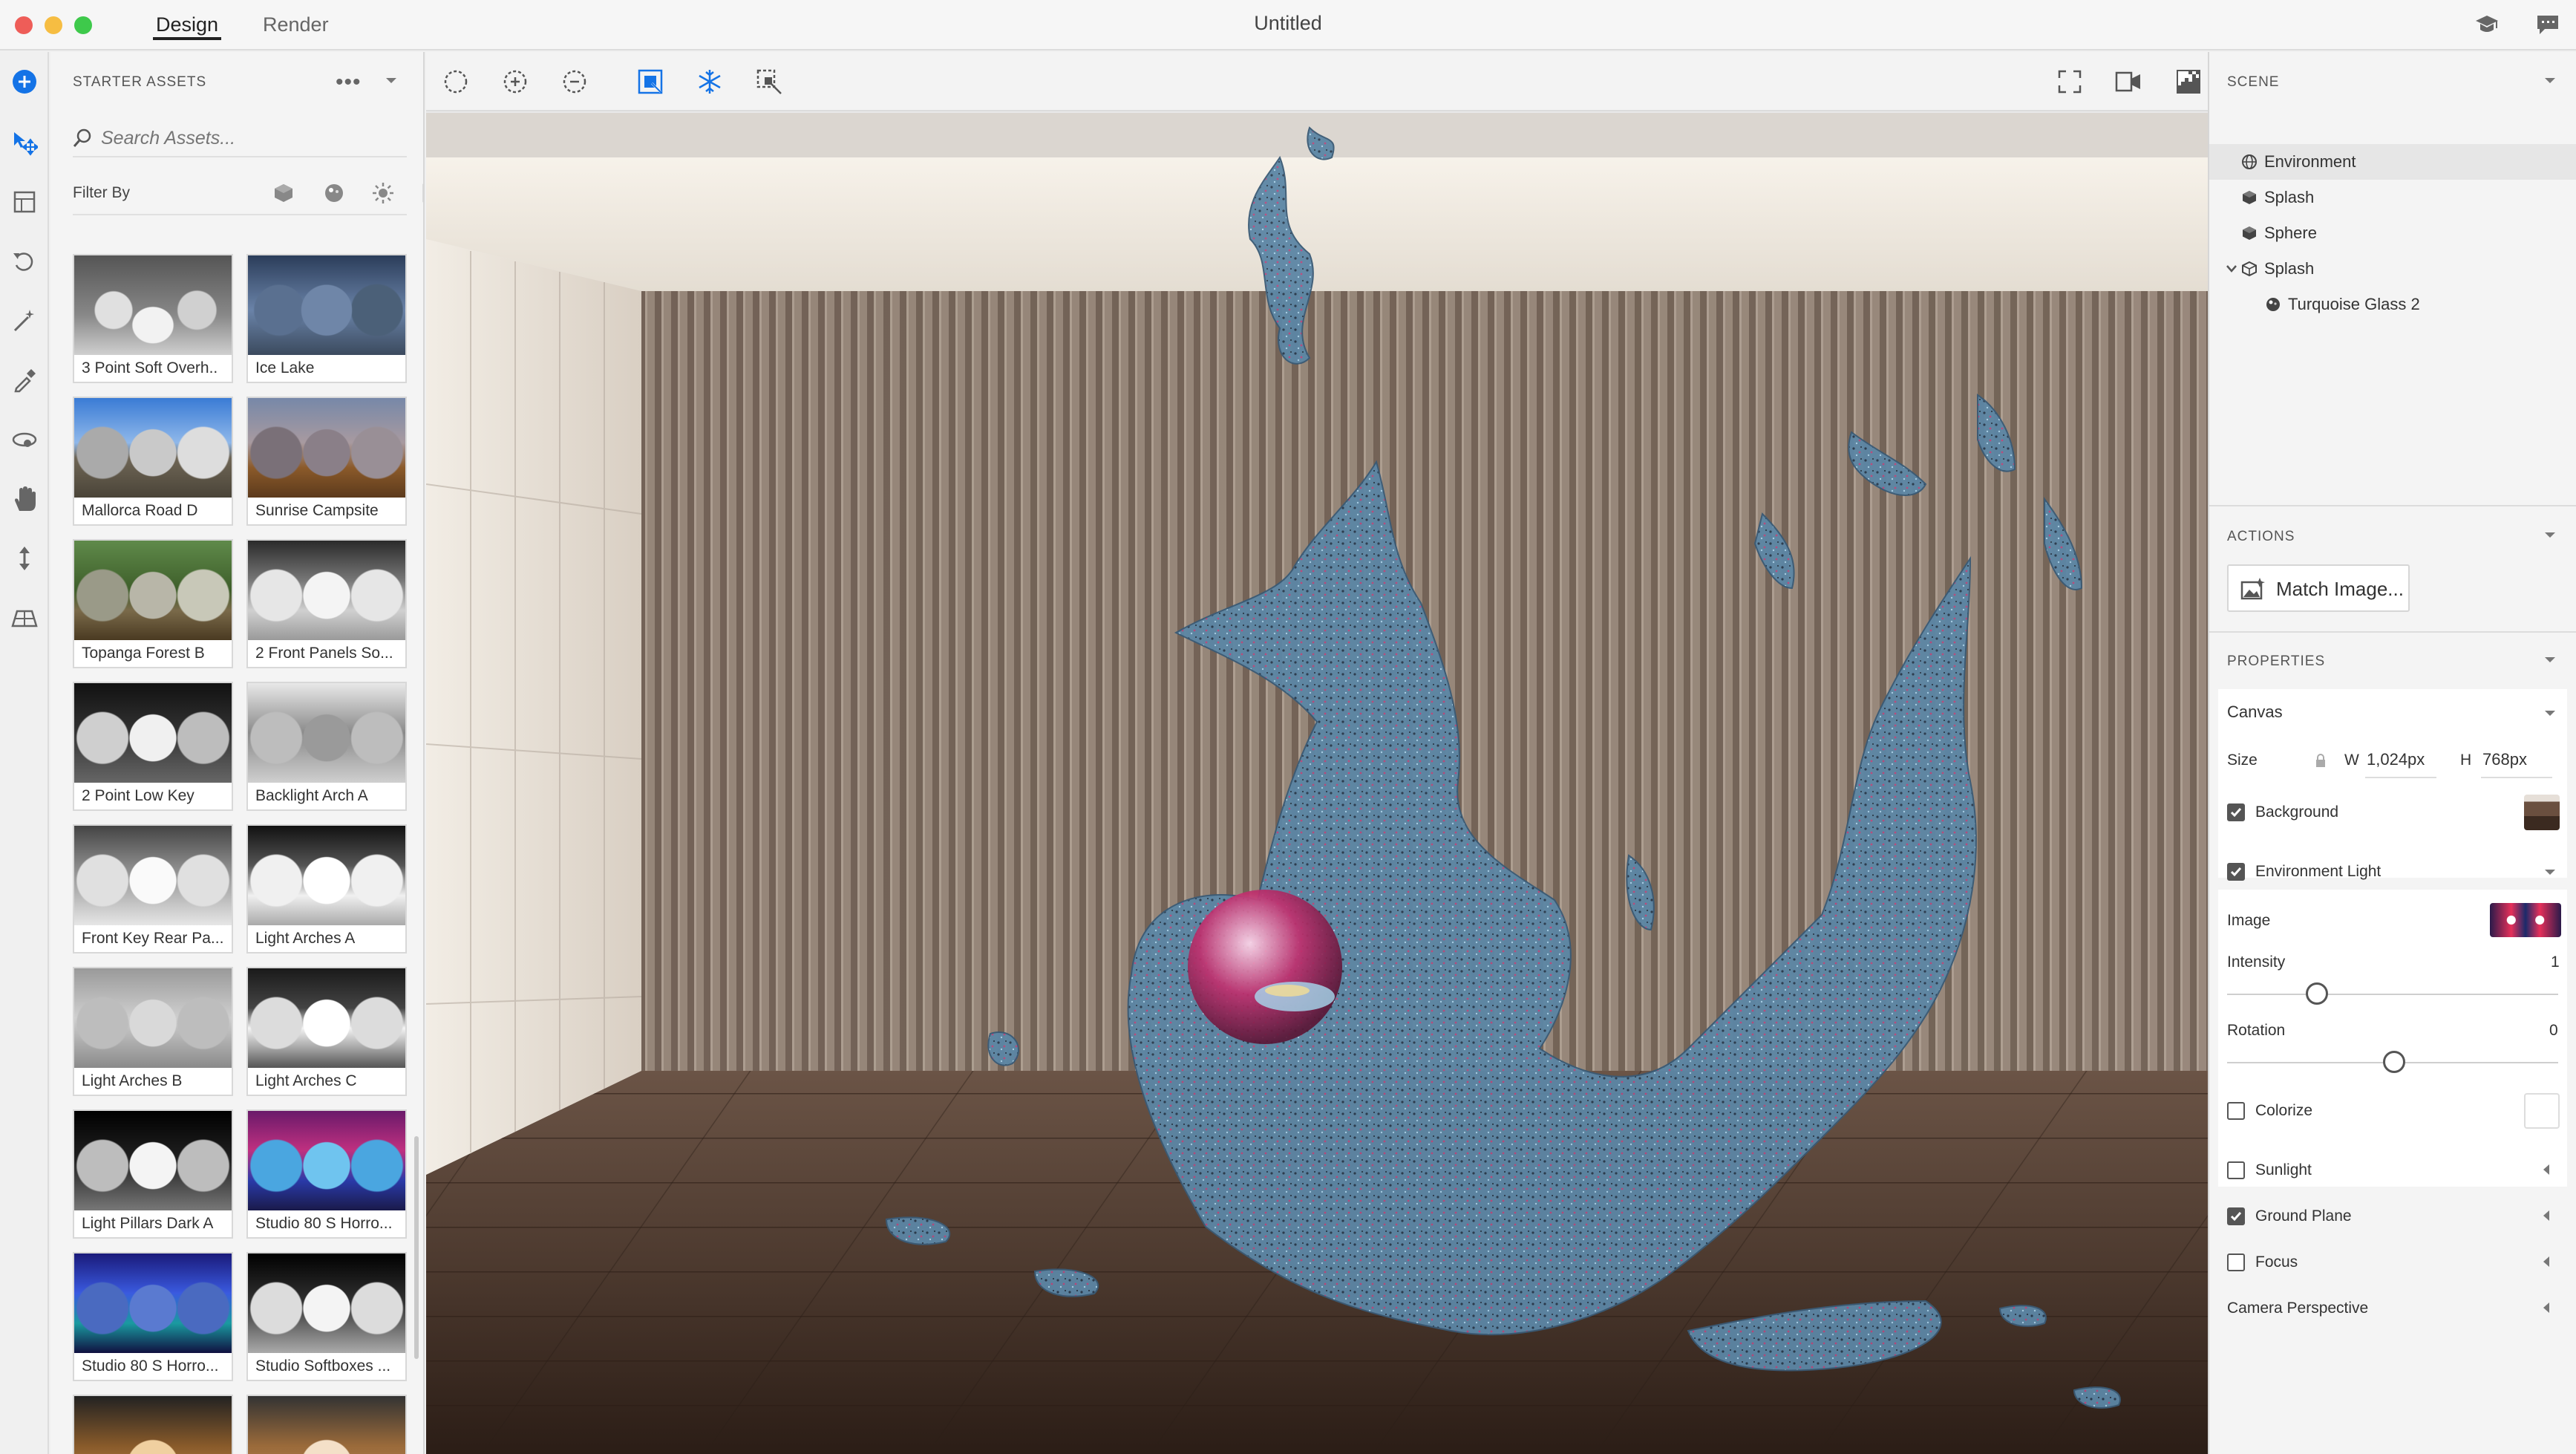 The width and height of the screenshot is (2576, 1454). I want to click on sunlight-checkbox, so click(2236, 1170).